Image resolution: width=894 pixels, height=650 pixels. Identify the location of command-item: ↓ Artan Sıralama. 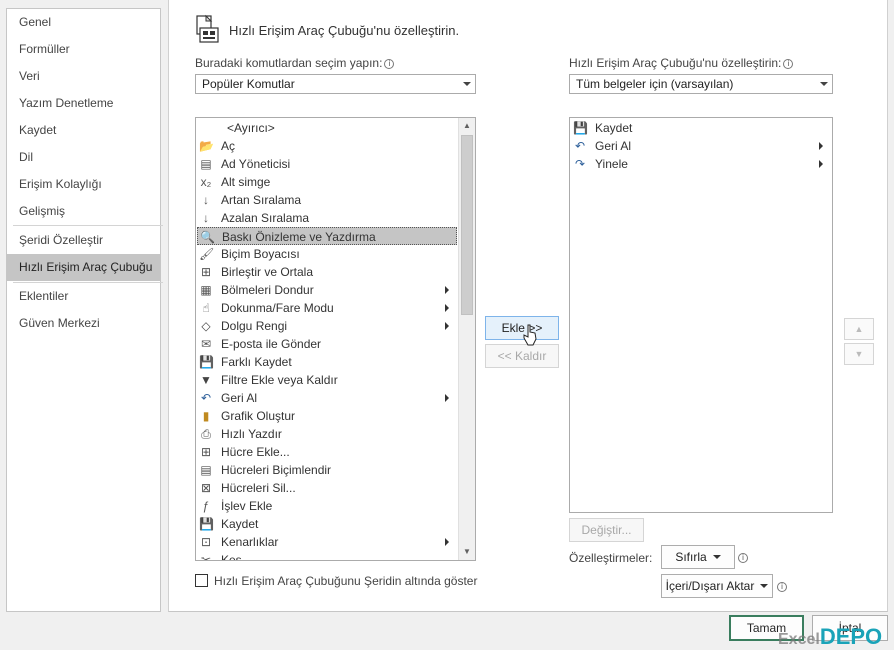
(327, 200).